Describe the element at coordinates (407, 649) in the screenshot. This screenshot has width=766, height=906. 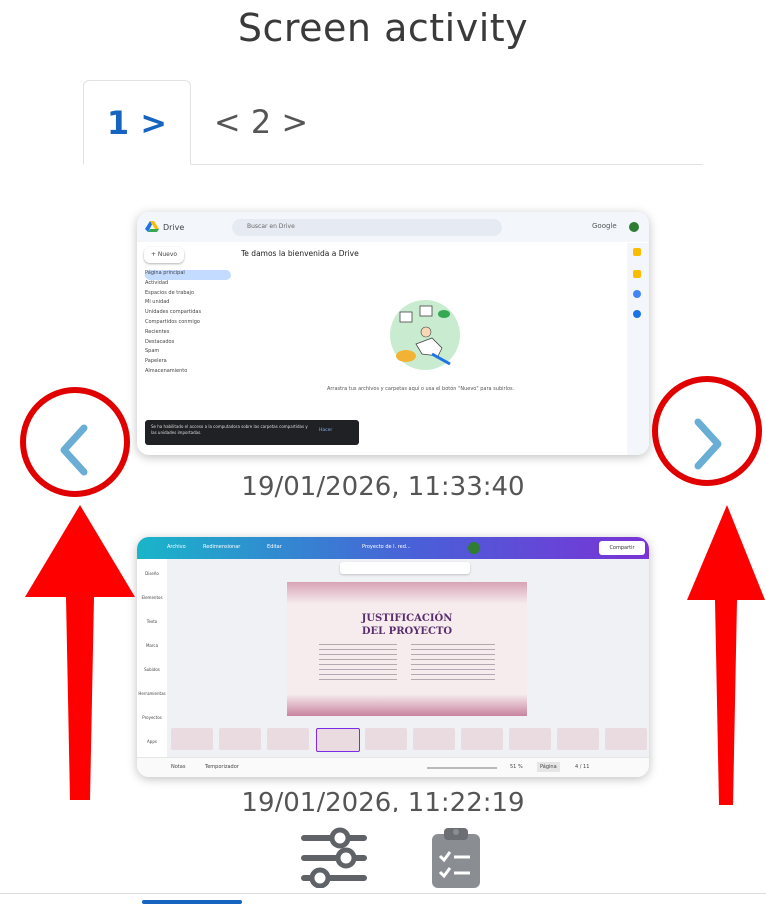
I see `canva-slide: JUSTIFICACIÓN DEL PROYECTO` at that location.